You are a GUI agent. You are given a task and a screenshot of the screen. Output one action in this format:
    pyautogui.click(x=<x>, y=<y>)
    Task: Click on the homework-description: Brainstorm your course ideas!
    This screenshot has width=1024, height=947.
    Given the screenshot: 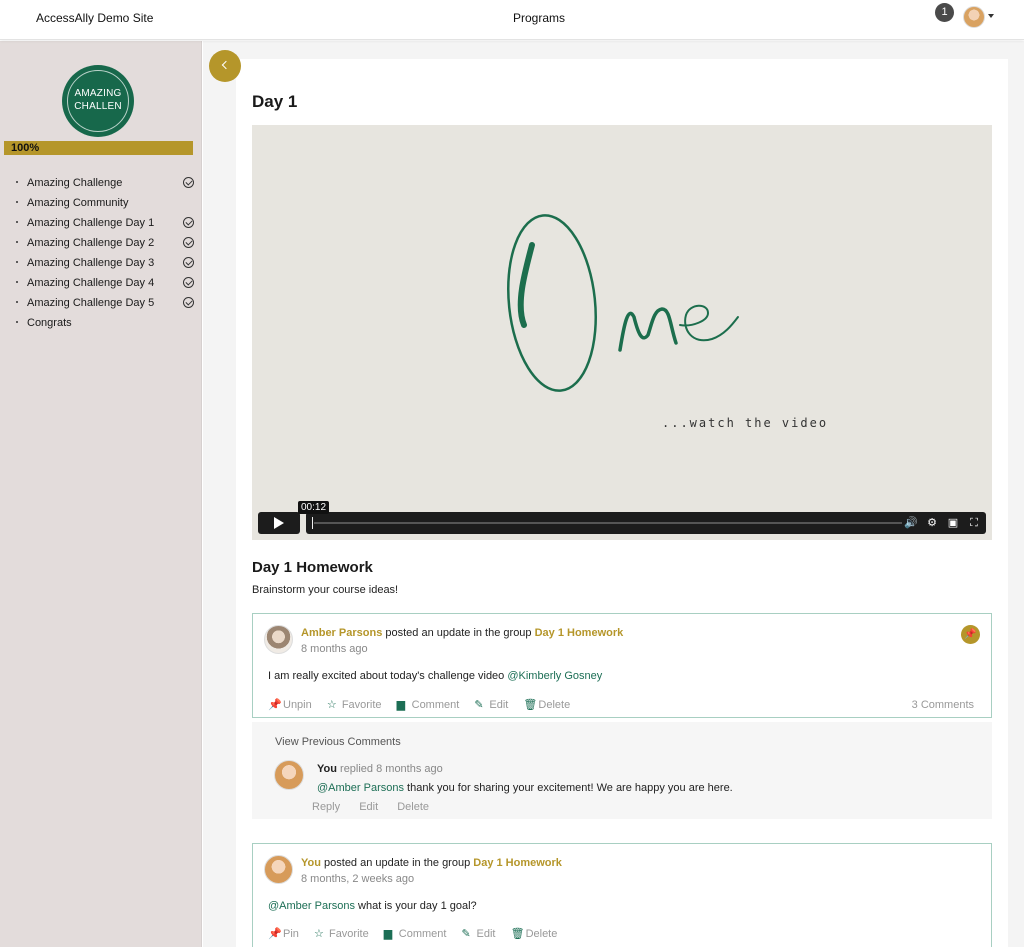 What is the action you would take?
    pyautogui.click(x=325, y=590)
    